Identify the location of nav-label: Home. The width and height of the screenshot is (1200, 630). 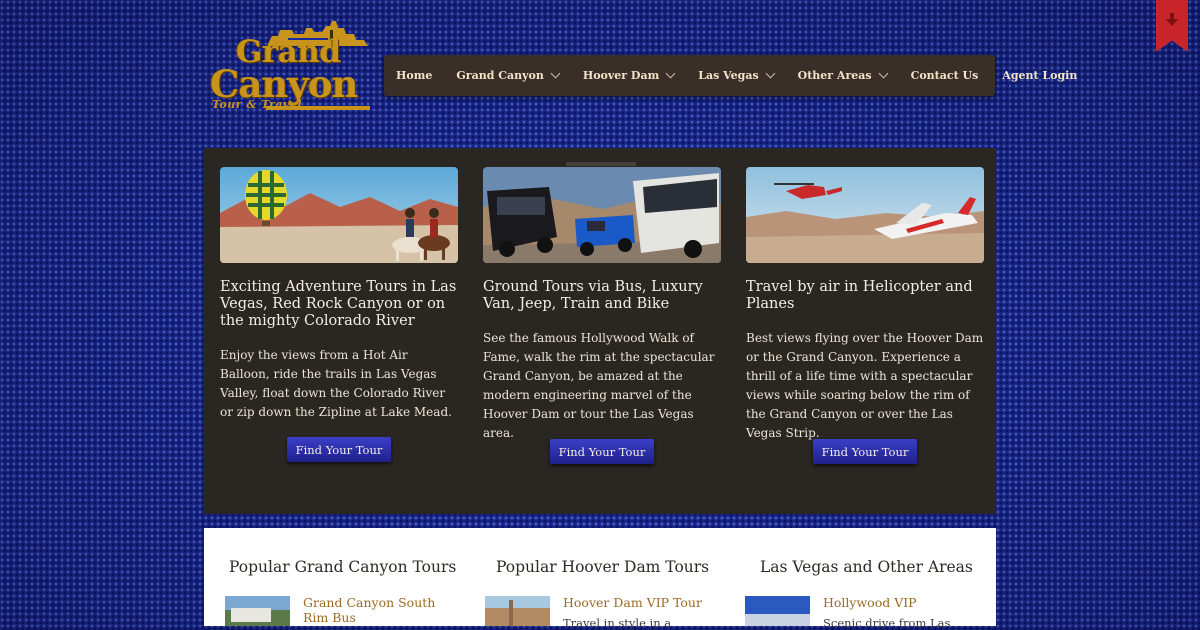
(414, 75).